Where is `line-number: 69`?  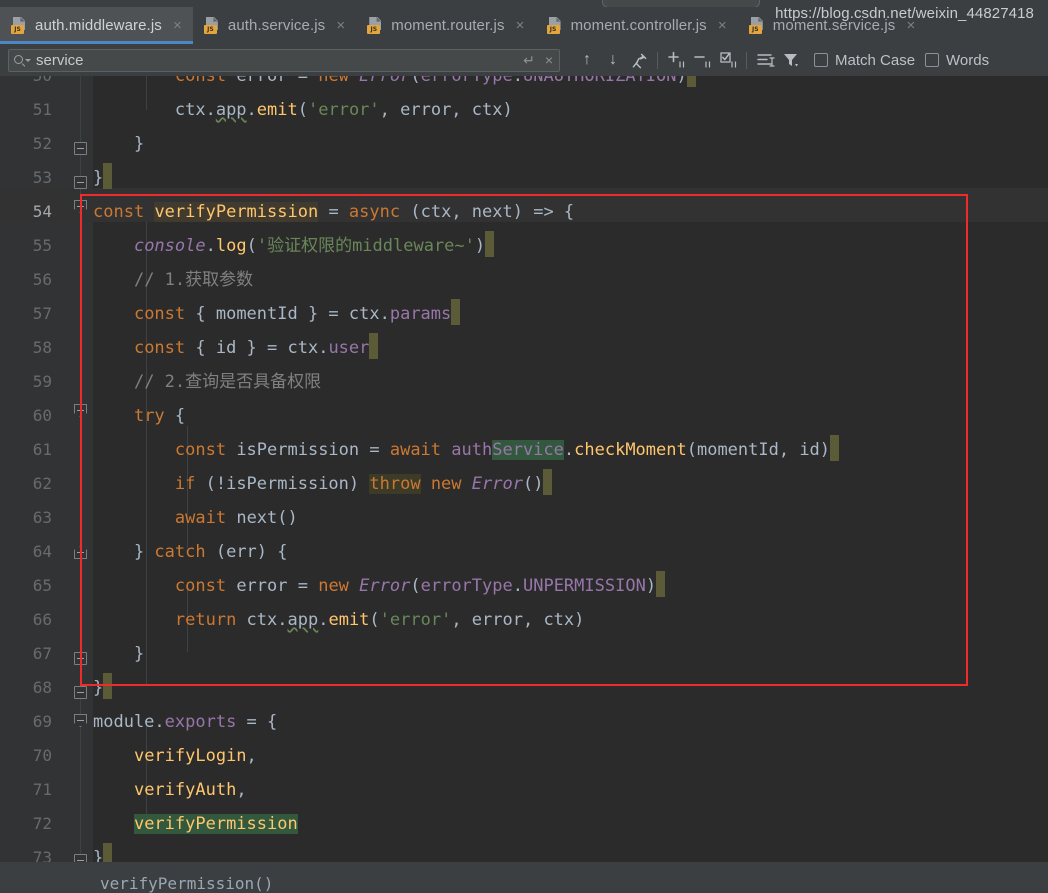
line-number: 69 is located at coordinates (42, 721).